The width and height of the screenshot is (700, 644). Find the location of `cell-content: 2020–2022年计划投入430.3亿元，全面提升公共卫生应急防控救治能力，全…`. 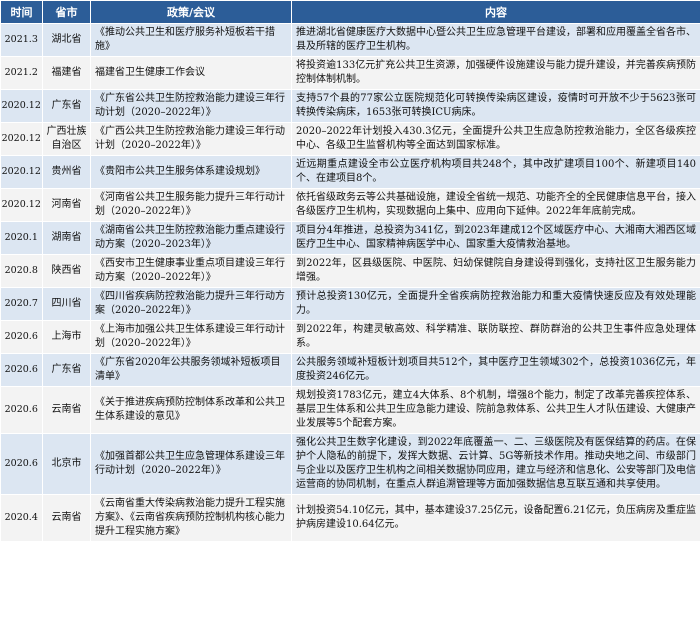

cell-content: 2020–2022年计划投入430.3亿元，全面提升公共卫生应急防控救治能力，全… is located at coordinates (495, 139).